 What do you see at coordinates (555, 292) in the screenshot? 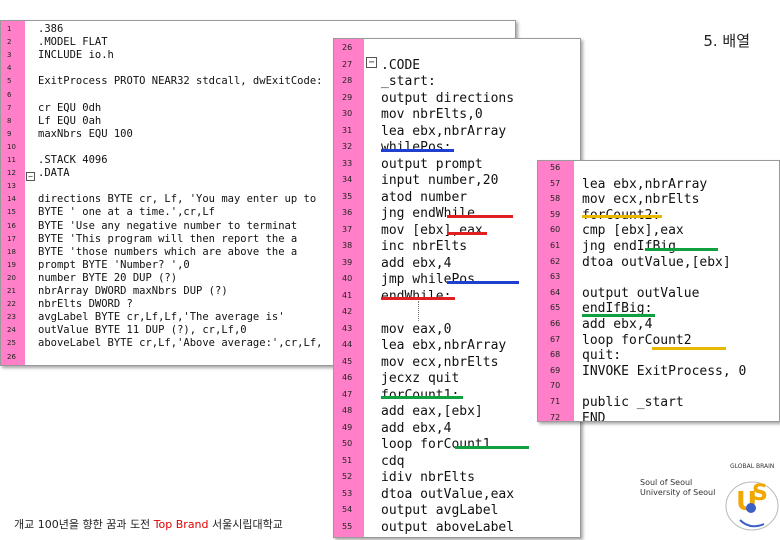
I see `line-number: 64` at bounding box center [555, 292].